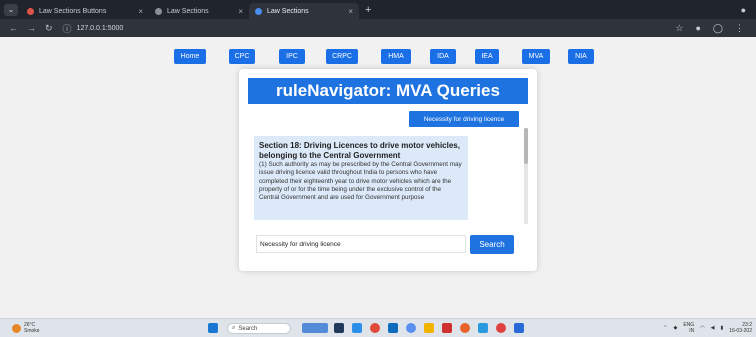 Image resolution: width=756 pixels, height=337 pixels. What do you see at coordinates (679, 28) in the screenshot?
I see `bookmark-star-icon: ☆` at bounding box center [679, 28].